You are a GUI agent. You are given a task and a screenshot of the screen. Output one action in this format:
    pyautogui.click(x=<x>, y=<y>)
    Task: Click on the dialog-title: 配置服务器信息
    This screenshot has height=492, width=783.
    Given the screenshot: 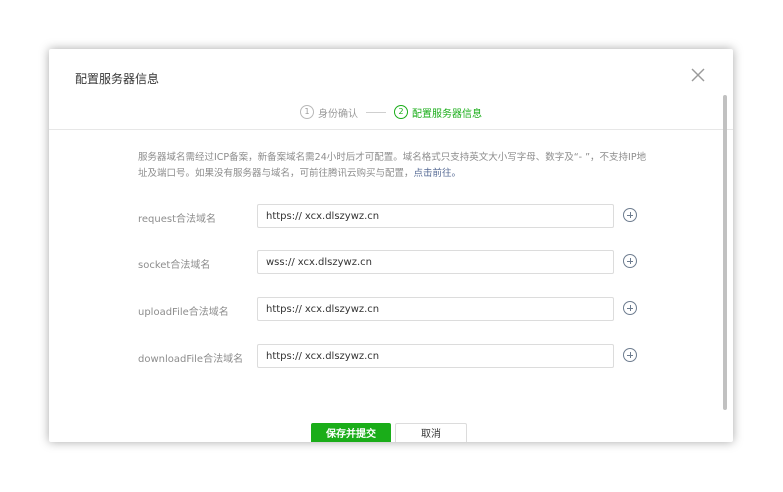 What is the action you would take?
    pyautogui.click(x=117, y=79)
    